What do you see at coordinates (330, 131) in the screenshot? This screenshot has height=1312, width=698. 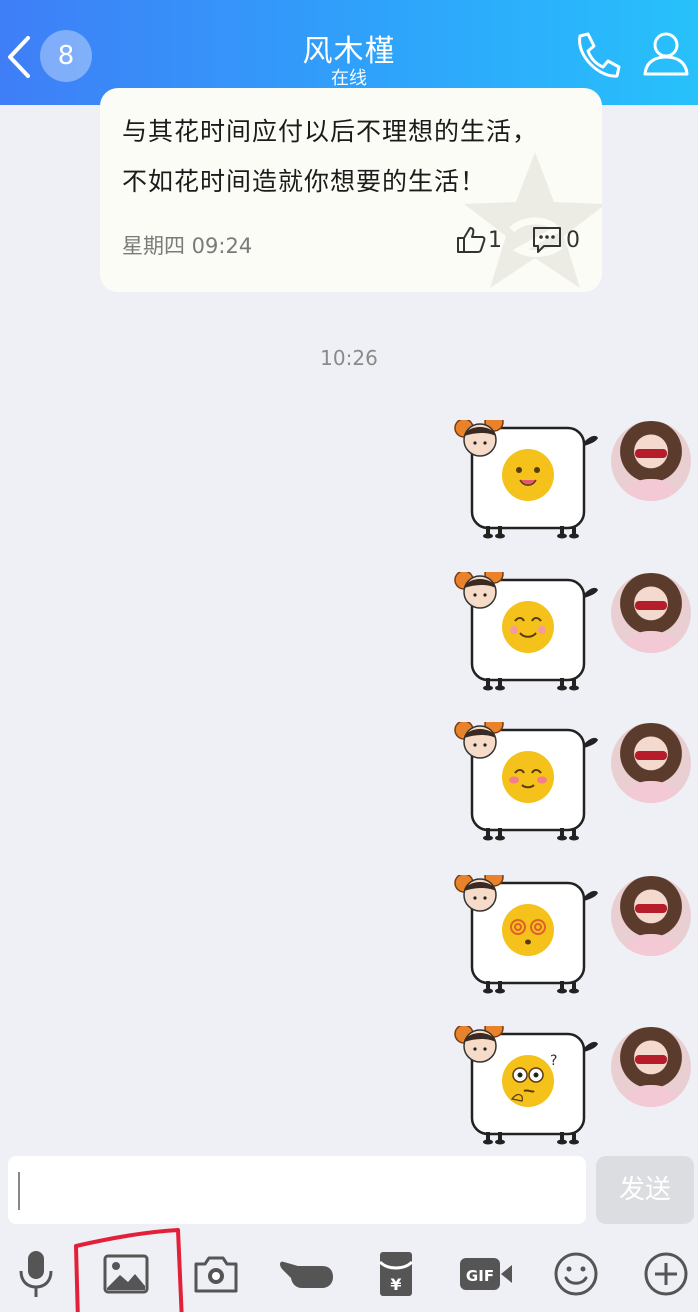 I see `message-text-line: 与其花时间应付以后不理想的生活，` at bounding box center [330, 131].